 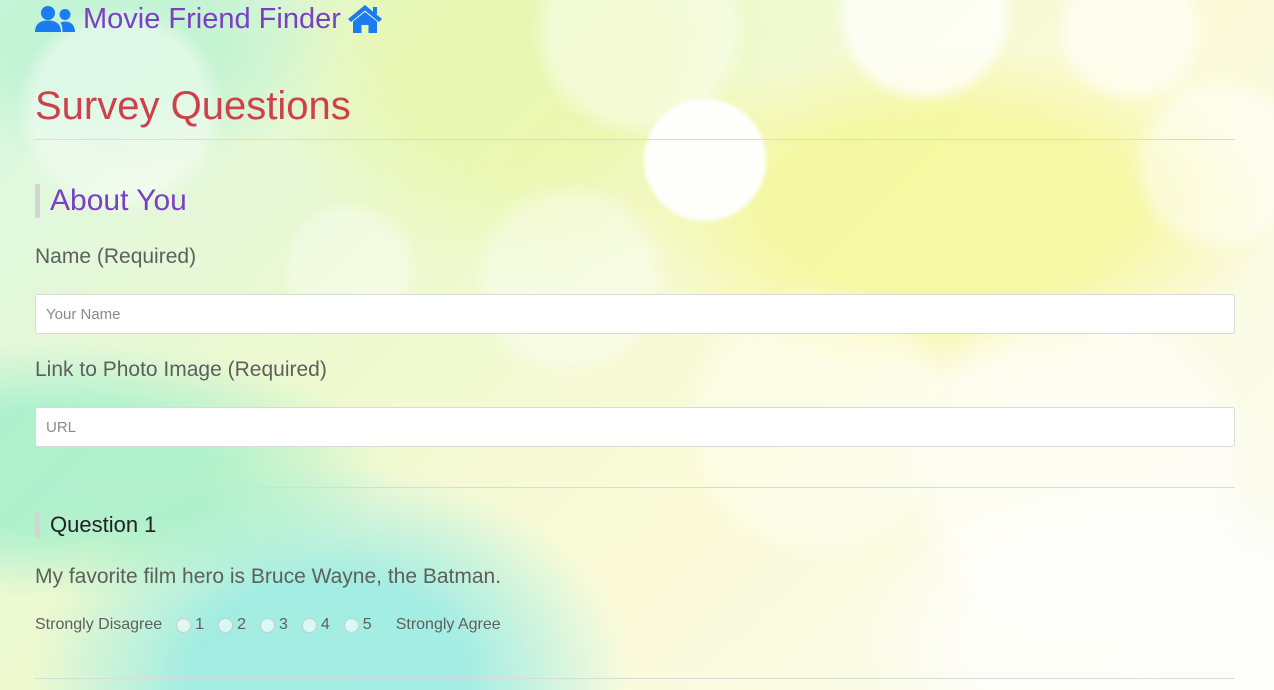 I want to click on strongly-agree-label: Strongly Agree, so click(x=448, y=624).